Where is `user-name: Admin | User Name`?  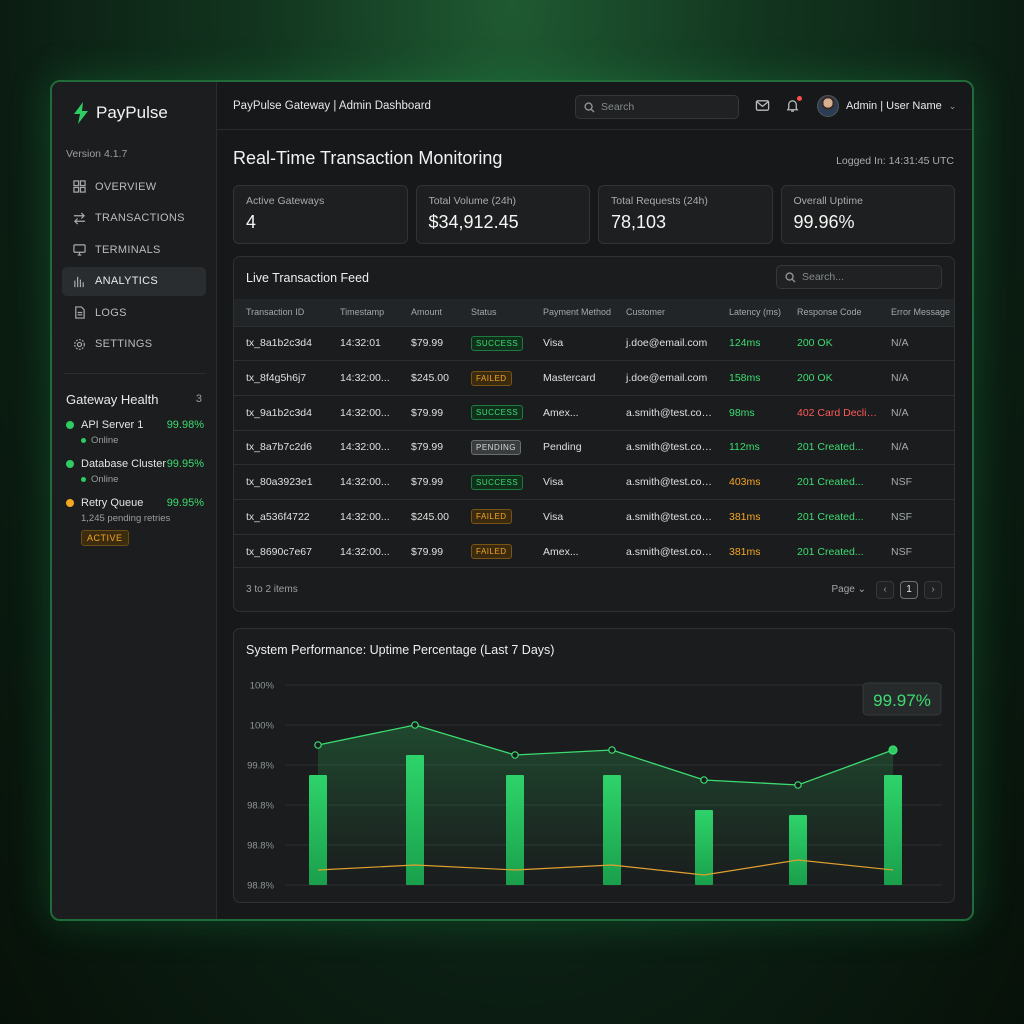
user-name: Admin | User Name is located at coordinates (894, 106).